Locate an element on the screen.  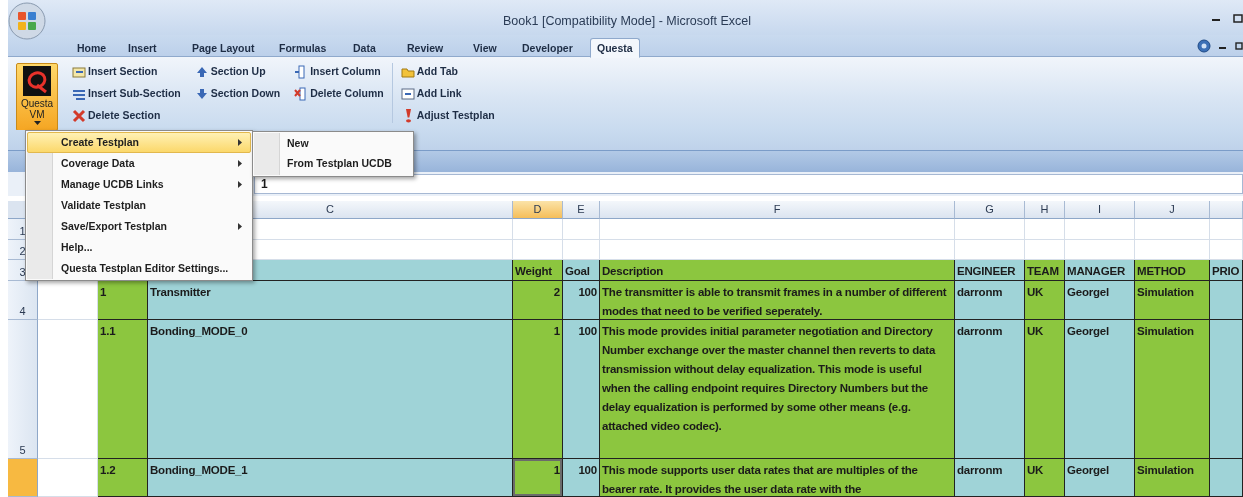
row-header: 4 is located at coordinates (23, 300).